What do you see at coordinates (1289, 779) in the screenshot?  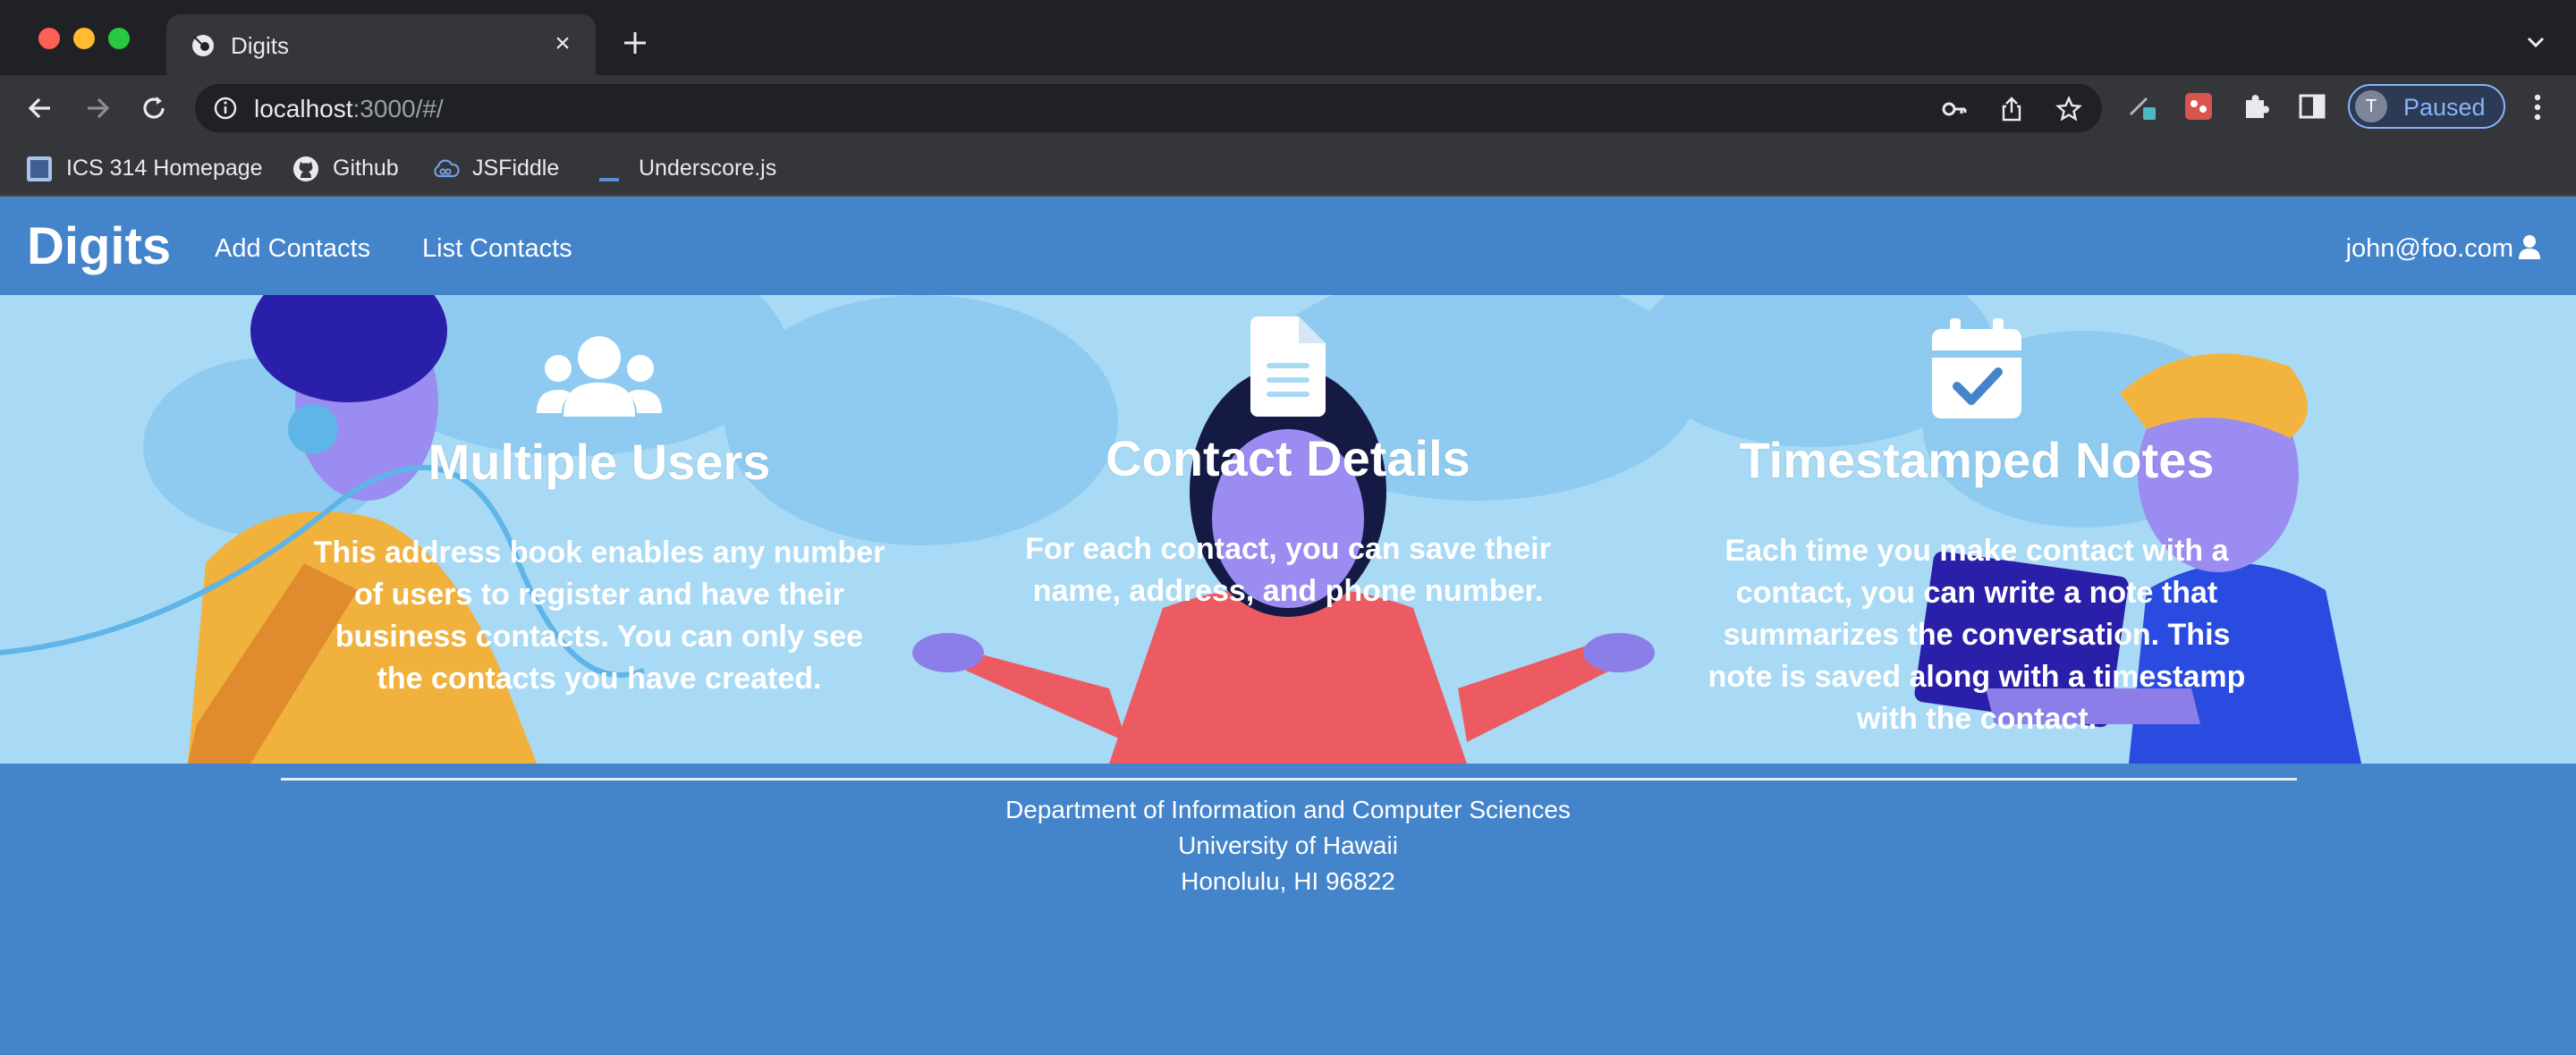 I see `footer-divider` at bounding box center [1289, 779].